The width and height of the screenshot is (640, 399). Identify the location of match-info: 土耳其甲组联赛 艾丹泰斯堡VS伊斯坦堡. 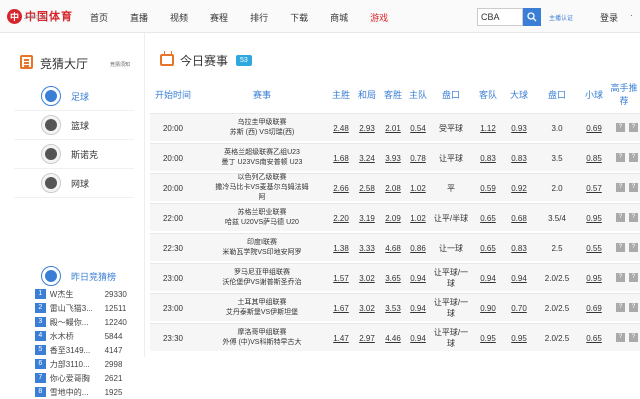
(262, 308).